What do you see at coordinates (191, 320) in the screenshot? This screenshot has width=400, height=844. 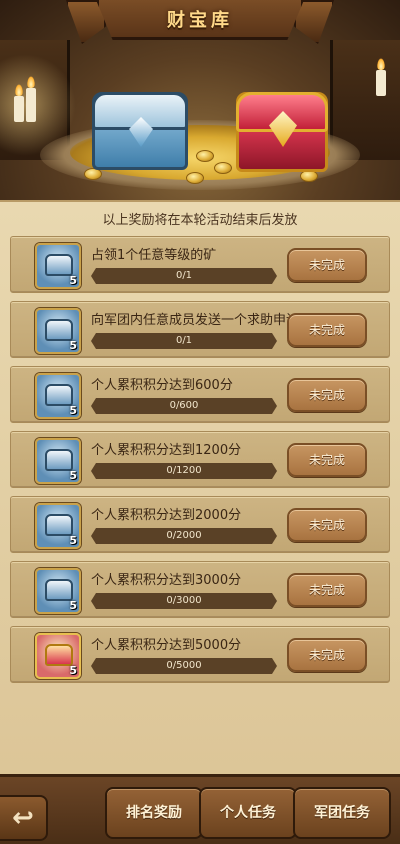 I see `task-title: 向军团内任意成员发送一个求助申请` at bounding box center [191, 320].